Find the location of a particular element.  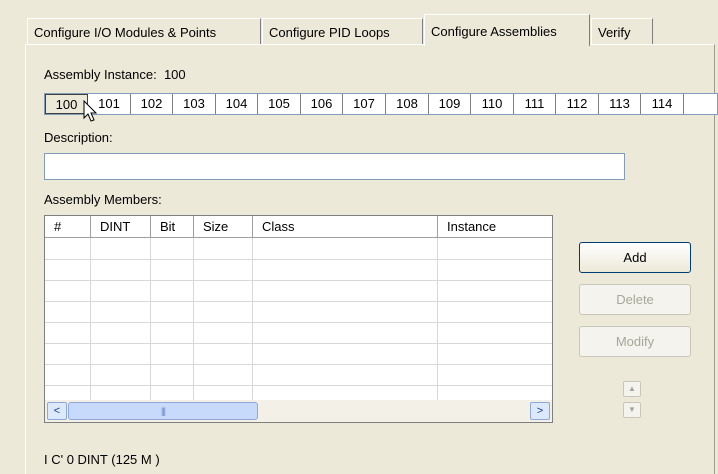

instance-cell-100: 100 is located at coordinates (66, 104).